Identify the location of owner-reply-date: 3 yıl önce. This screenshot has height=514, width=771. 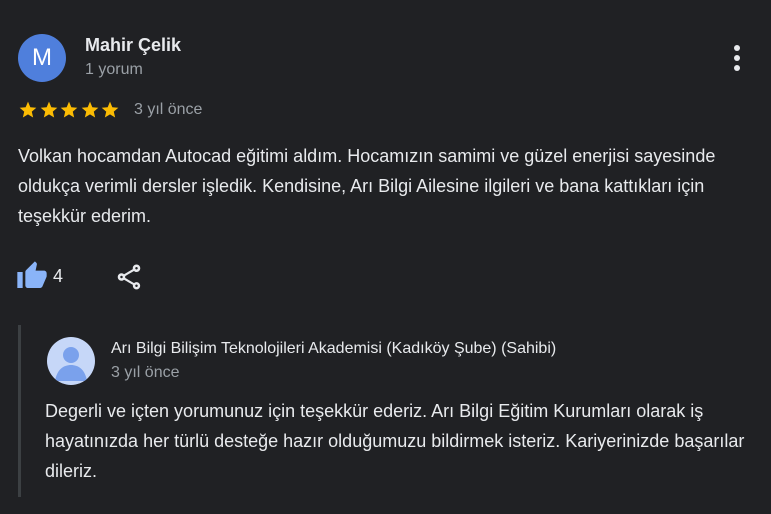
(145, 372).